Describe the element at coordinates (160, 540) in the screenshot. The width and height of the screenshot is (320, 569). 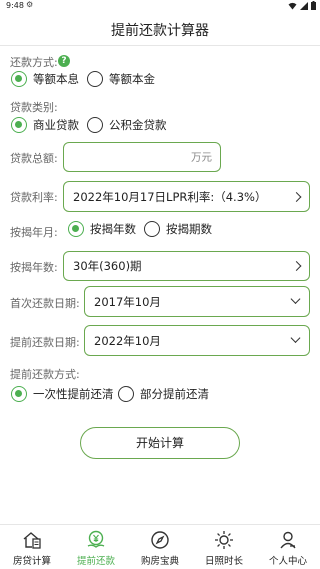
I see `compass-icon` at that location.